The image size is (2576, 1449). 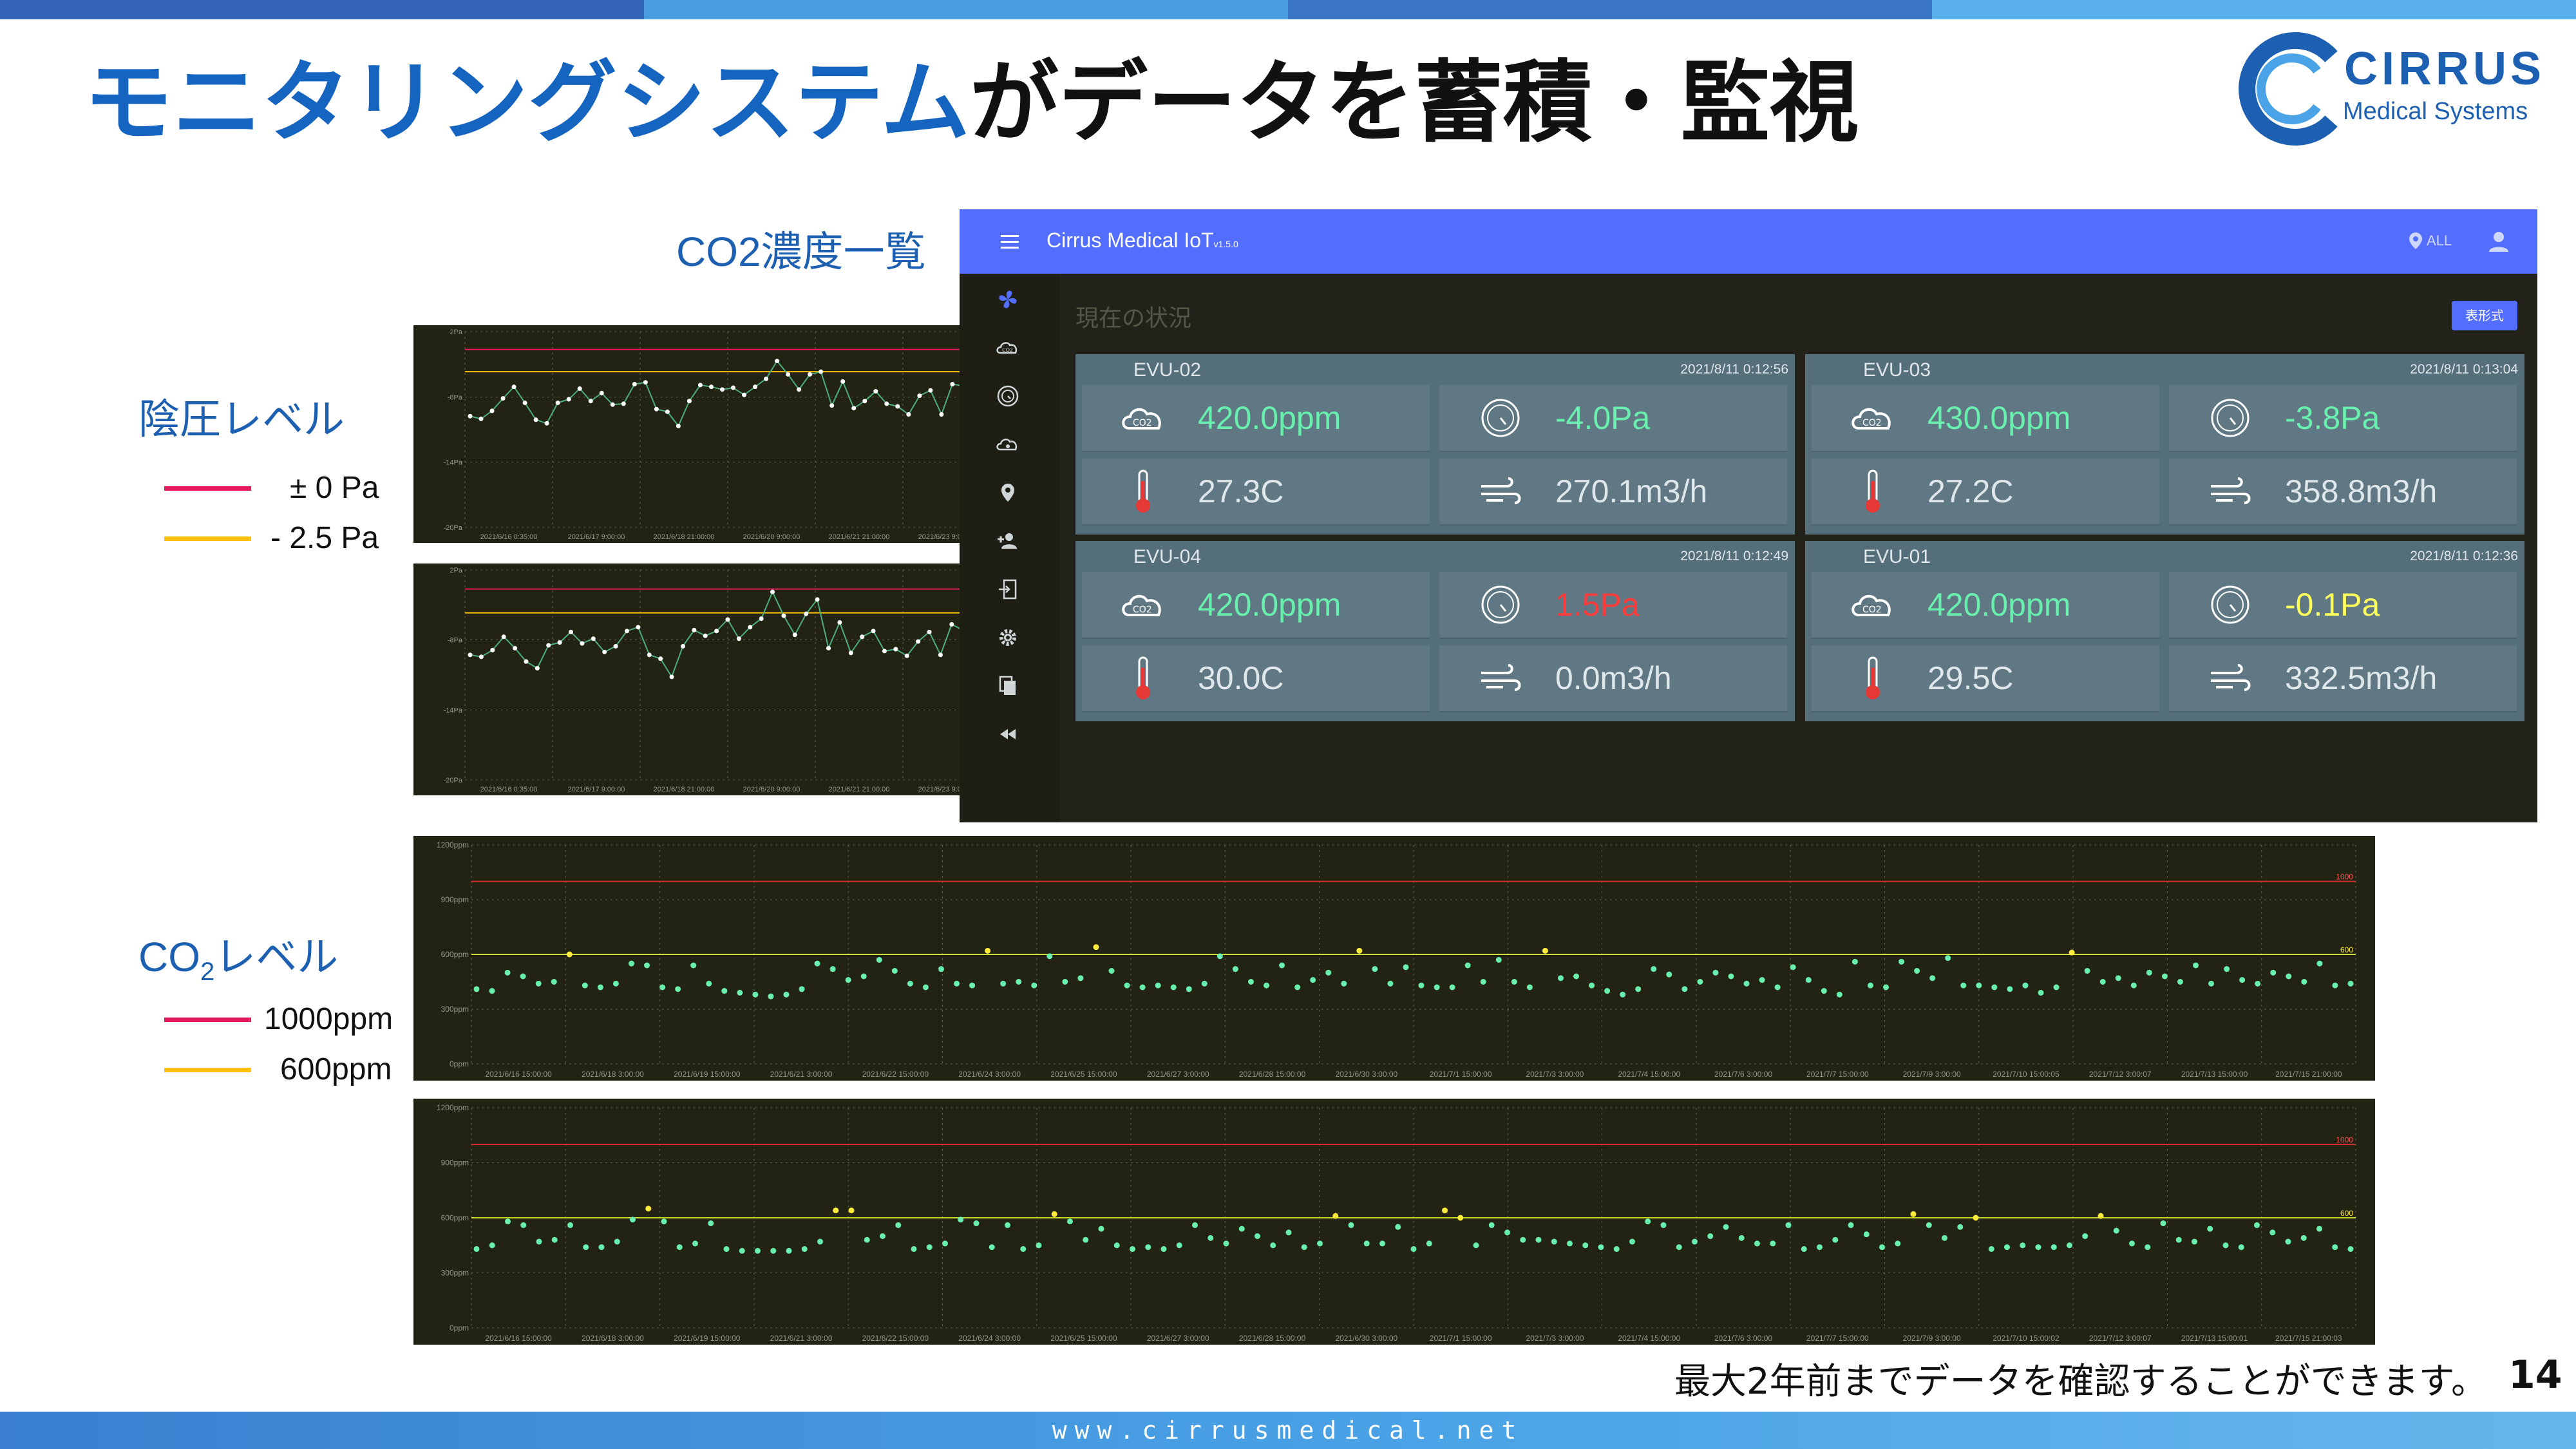 What do you see at coordinates (1008, 444) in the screenshot?
I see `co2-cloud-icon` at bounding box center [1008, 444].